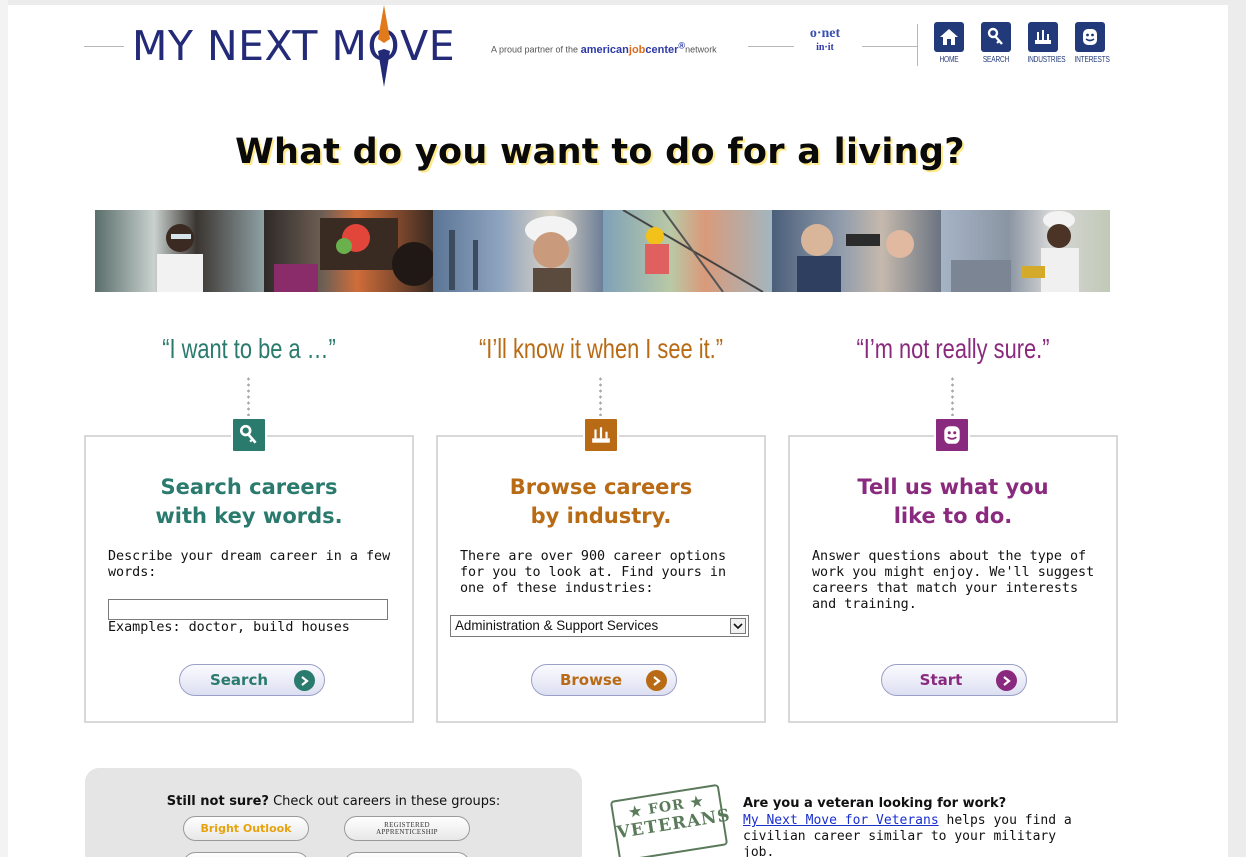 The width and height of the screenshot is (1246, 857). Describe the element at coordinates (875, 803) in the screenshot. I see `veterans-heading: Are you a veteran looking for work?` at that location.